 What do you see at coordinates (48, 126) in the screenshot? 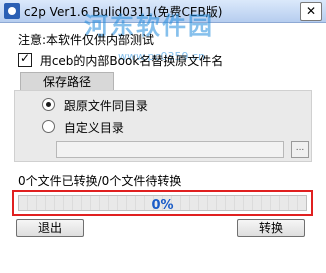
I see `radio-button` at bounding box center [48, 126].